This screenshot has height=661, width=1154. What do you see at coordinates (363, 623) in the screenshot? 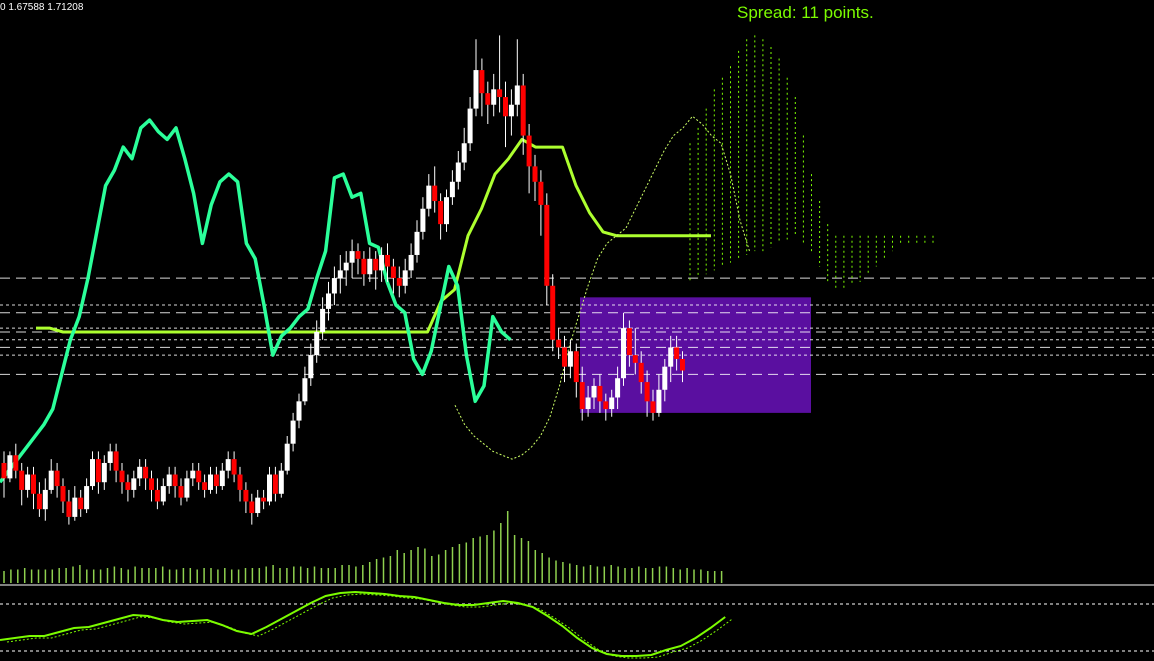
I see `oscillator-line` at bounding box center [363, 623].